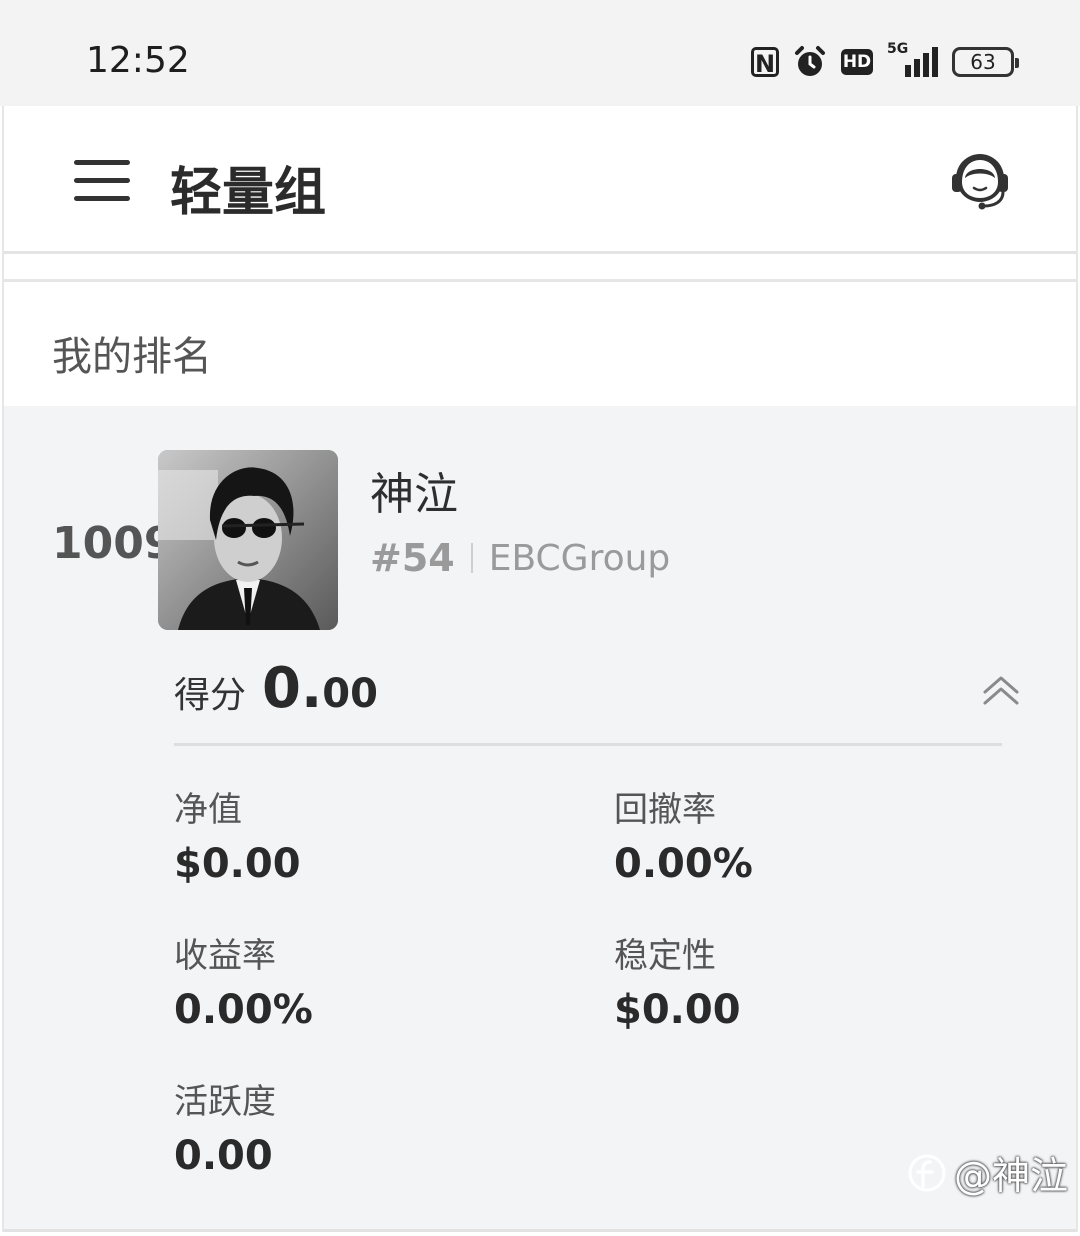  What do you see at coordinates (414, 494) in the screenshot?
I see `user-nickname: 神泣` at bounding box center [414, 494].